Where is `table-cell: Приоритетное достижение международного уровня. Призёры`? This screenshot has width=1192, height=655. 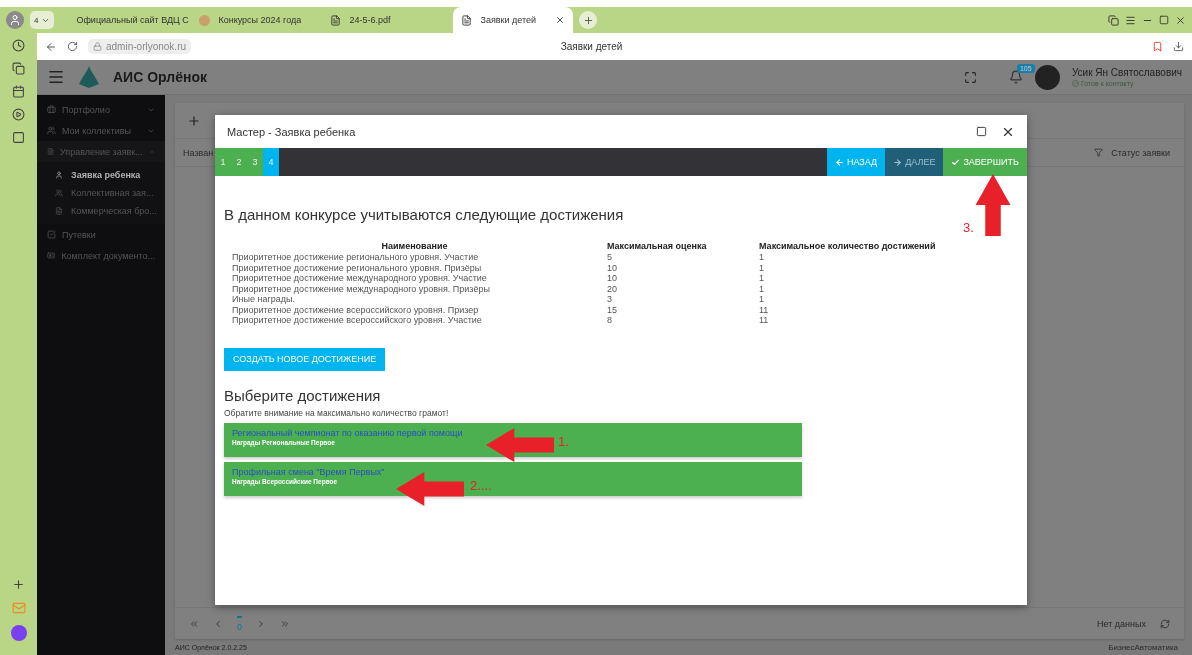
table-cell: Приоритетное достижение международного уровня. Призёры is located at coordinates (419, 288).